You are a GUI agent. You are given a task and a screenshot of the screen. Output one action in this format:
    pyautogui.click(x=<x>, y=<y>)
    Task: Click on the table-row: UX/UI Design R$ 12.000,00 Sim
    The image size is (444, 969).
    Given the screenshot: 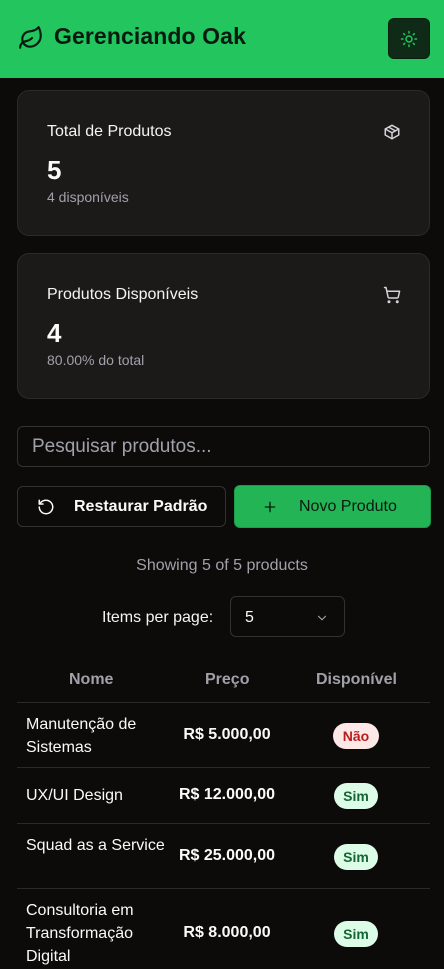 What is the action you would take?
    pyautogui.click(x=223, y=796)
    